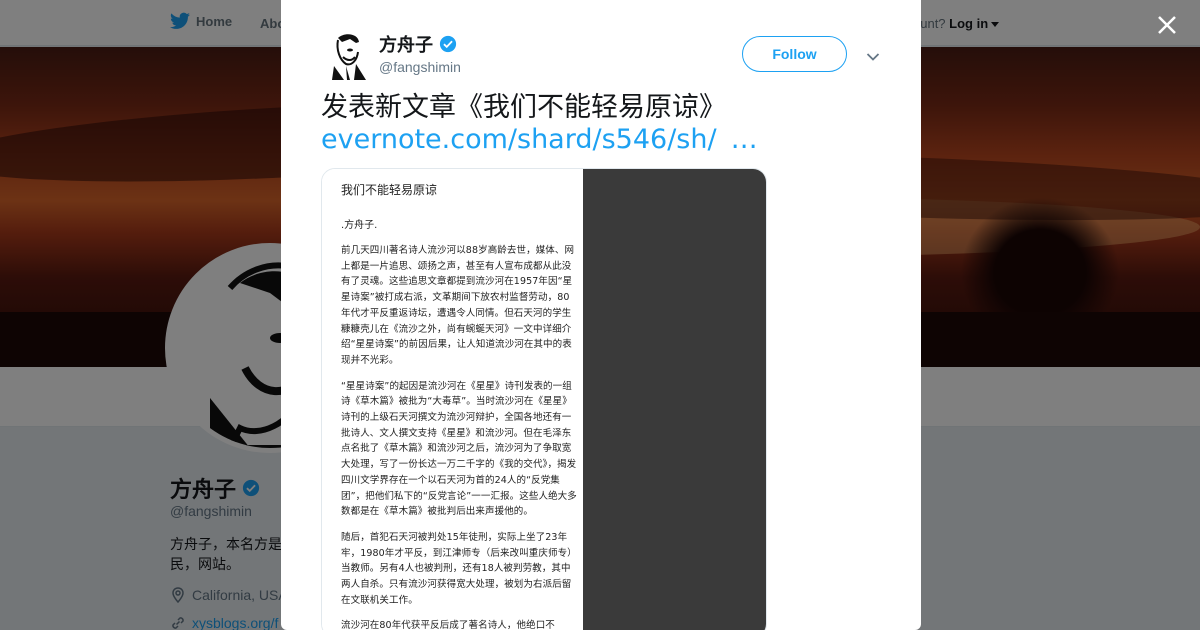 The width and height of the screenshot is (1200, 630). I want to click on tweet-author-handle: @fangshimin, so click(420, 67).